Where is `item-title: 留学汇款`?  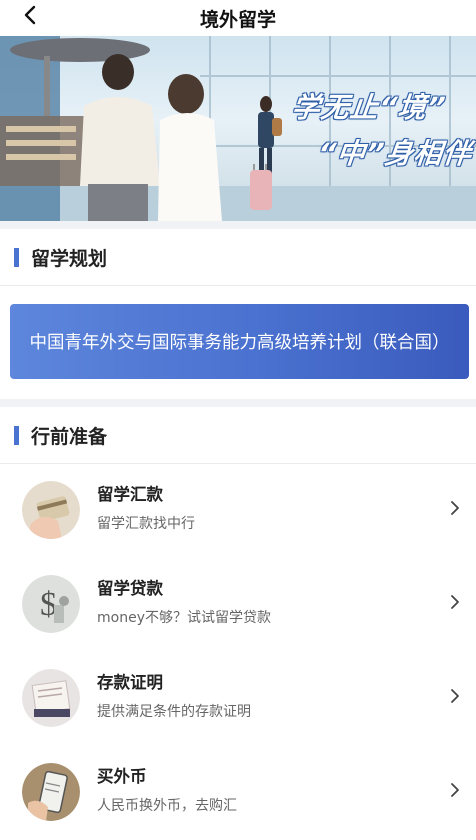 item-title: 留学汇款 is located at coordinates (130, 494).